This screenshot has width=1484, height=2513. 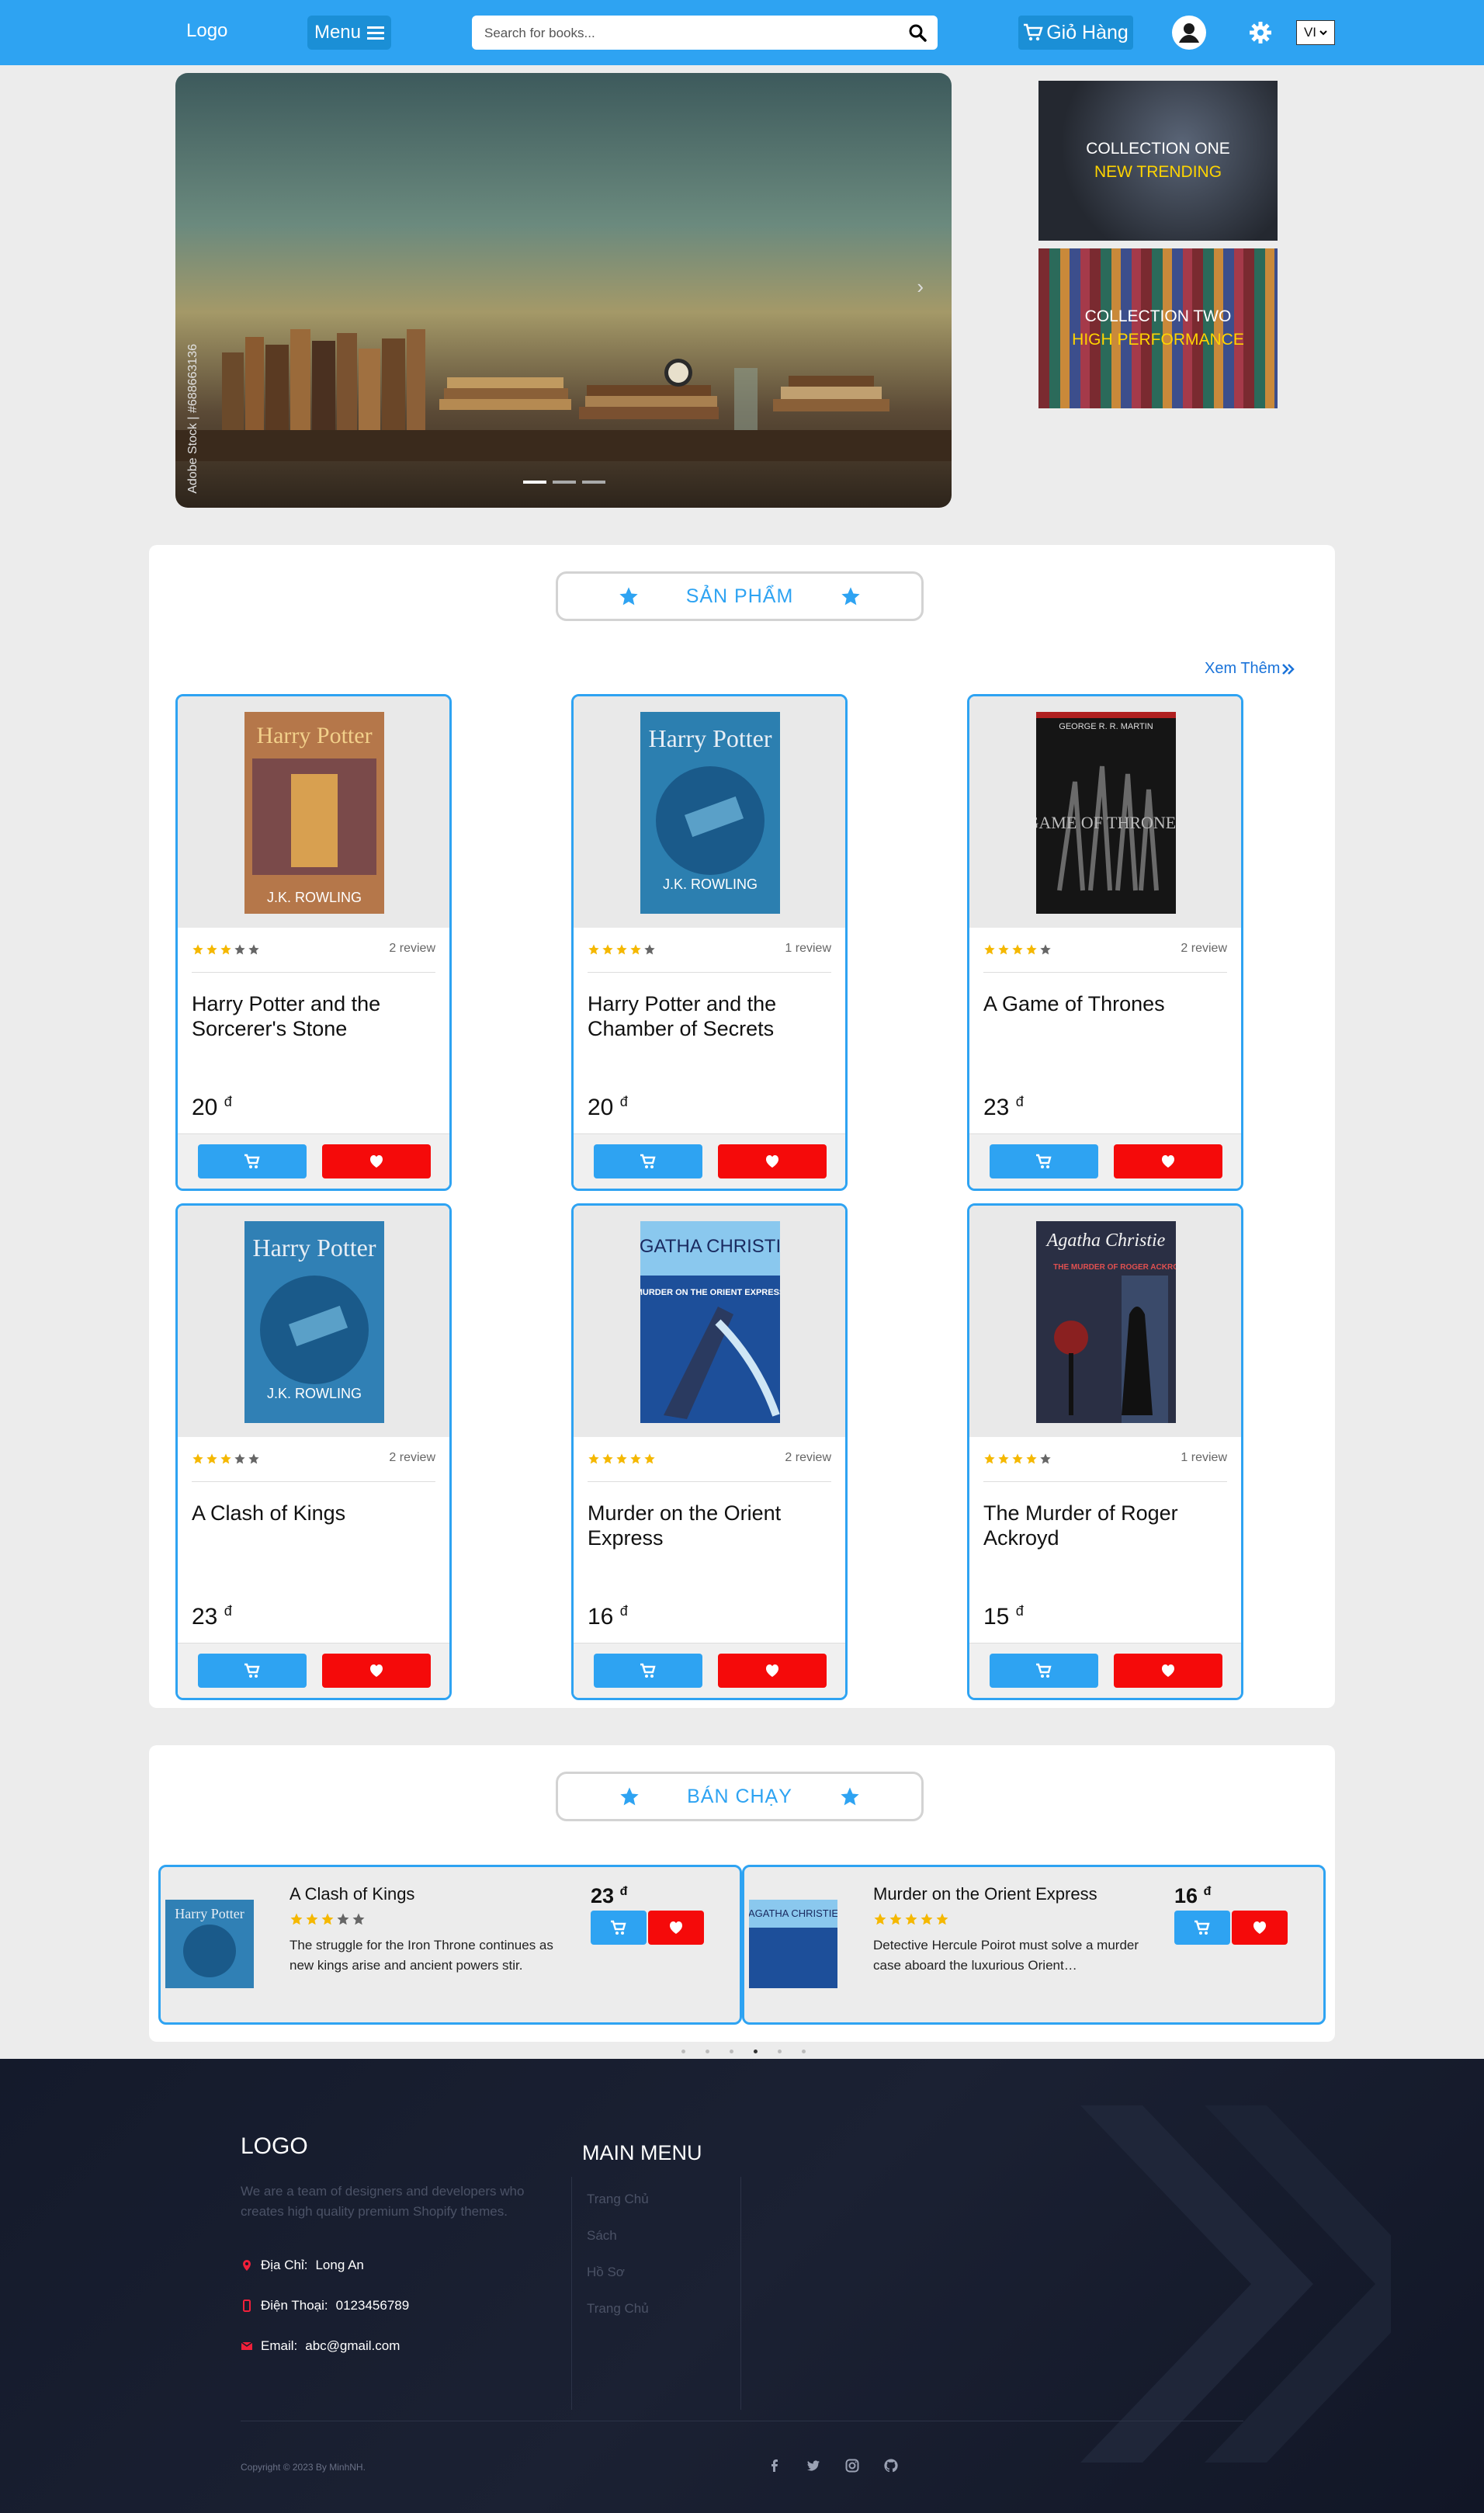 What do you see at coordinates (985, 1894) in the screenshot?
I see `bestseller-name: Murder on the Orient Express` at bounding box center [985, 1894].